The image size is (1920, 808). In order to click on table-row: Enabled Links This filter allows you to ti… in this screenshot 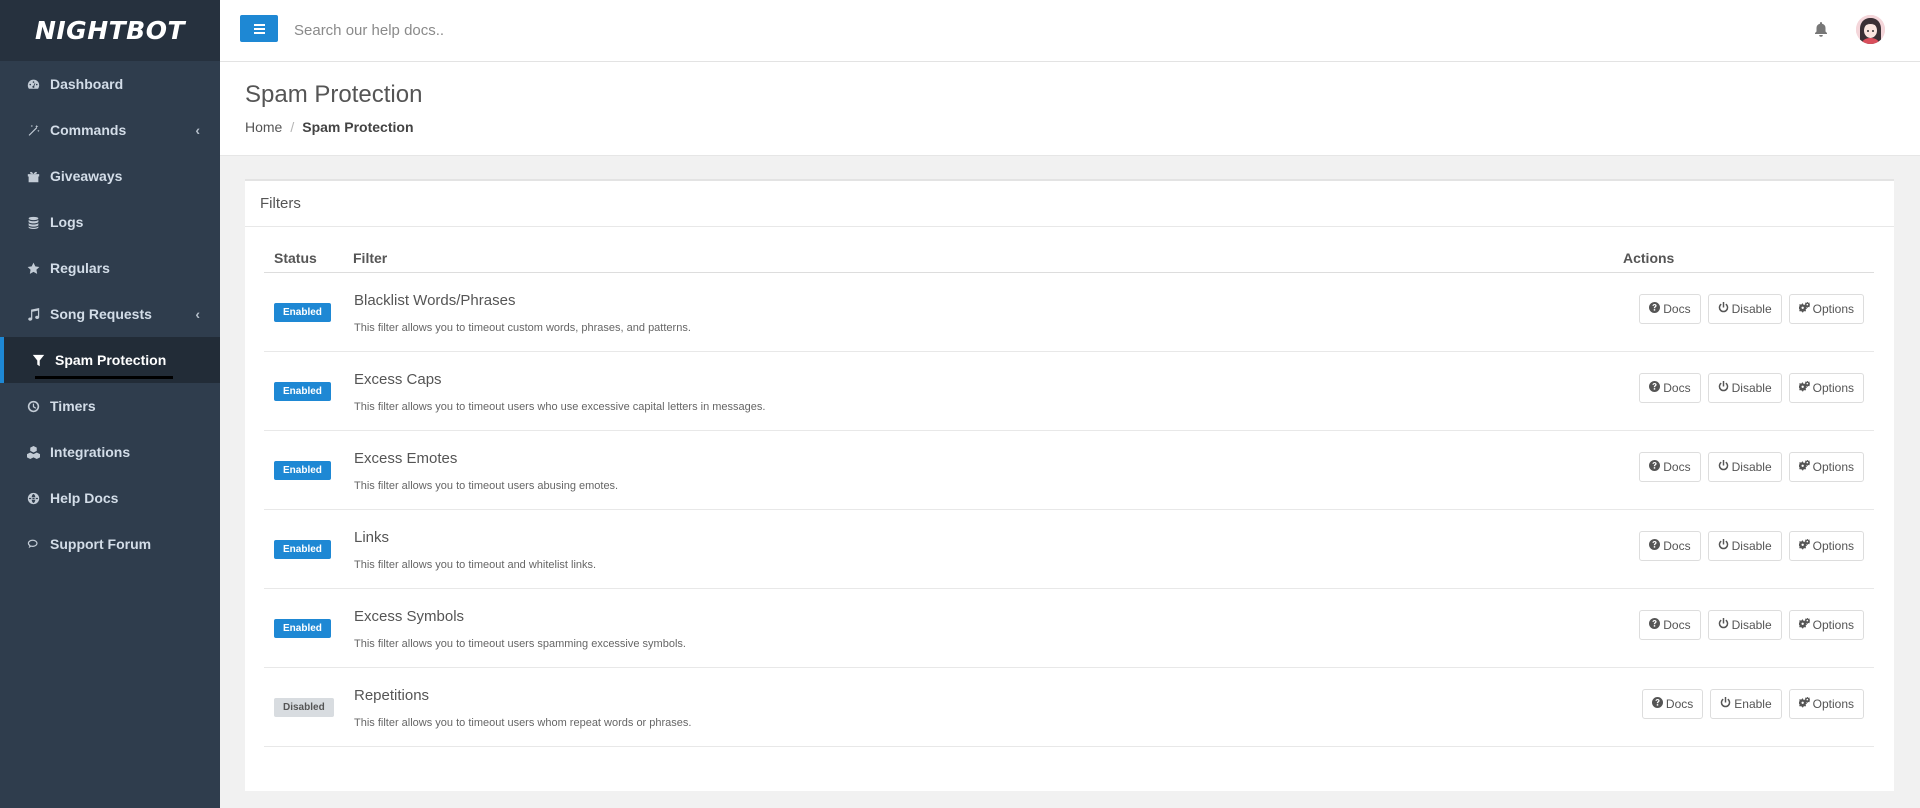, I will do `click(1069, 549)`.